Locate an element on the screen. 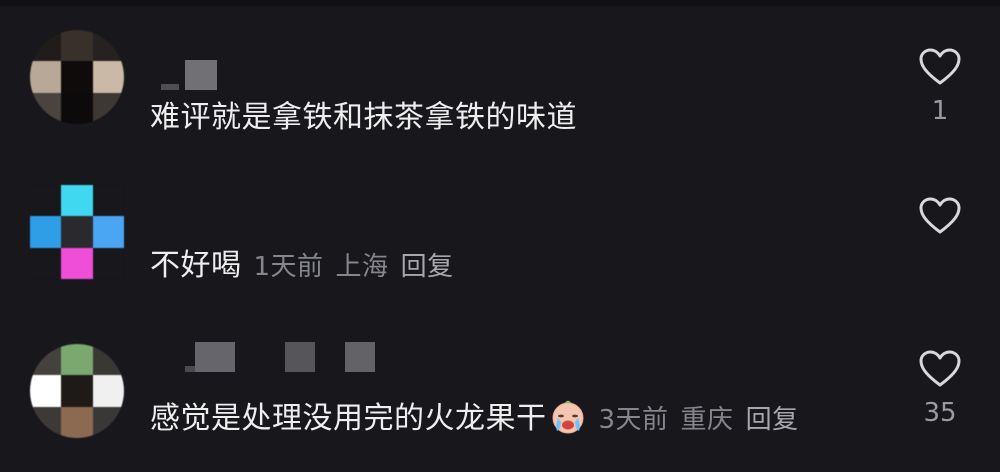 Image resolution: width=1000 pixels, height=472 pixels. comment-body: 不好喝 is located at coordinates (196, 265).